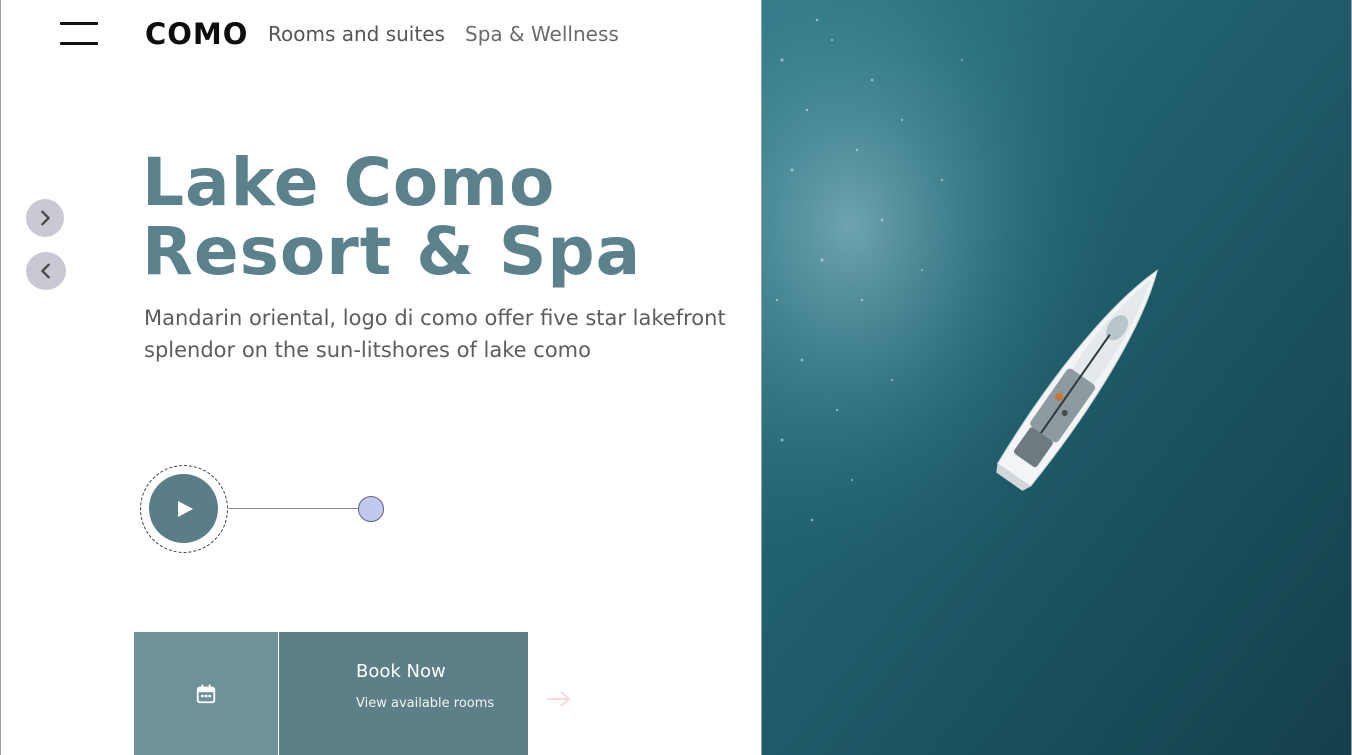  I want to click on chevron-right-icon, so click(45, 218).